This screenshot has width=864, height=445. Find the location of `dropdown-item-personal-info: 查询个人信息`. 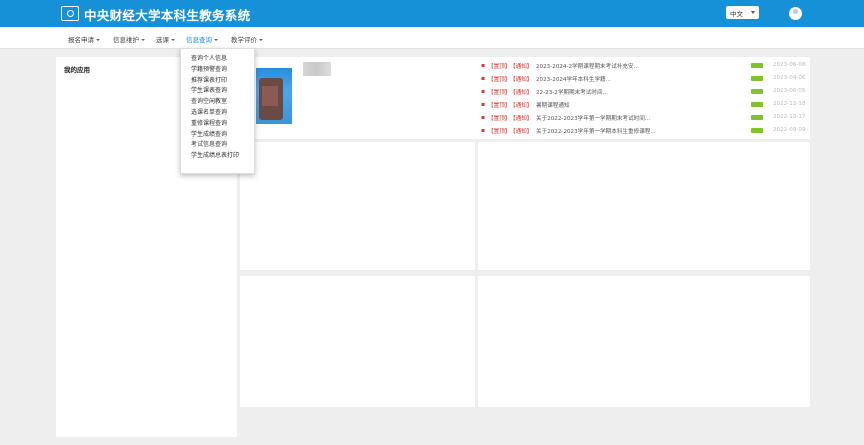

dropdown-item-personal-info: 查询个人信息 is located at coordinates (217, 59).